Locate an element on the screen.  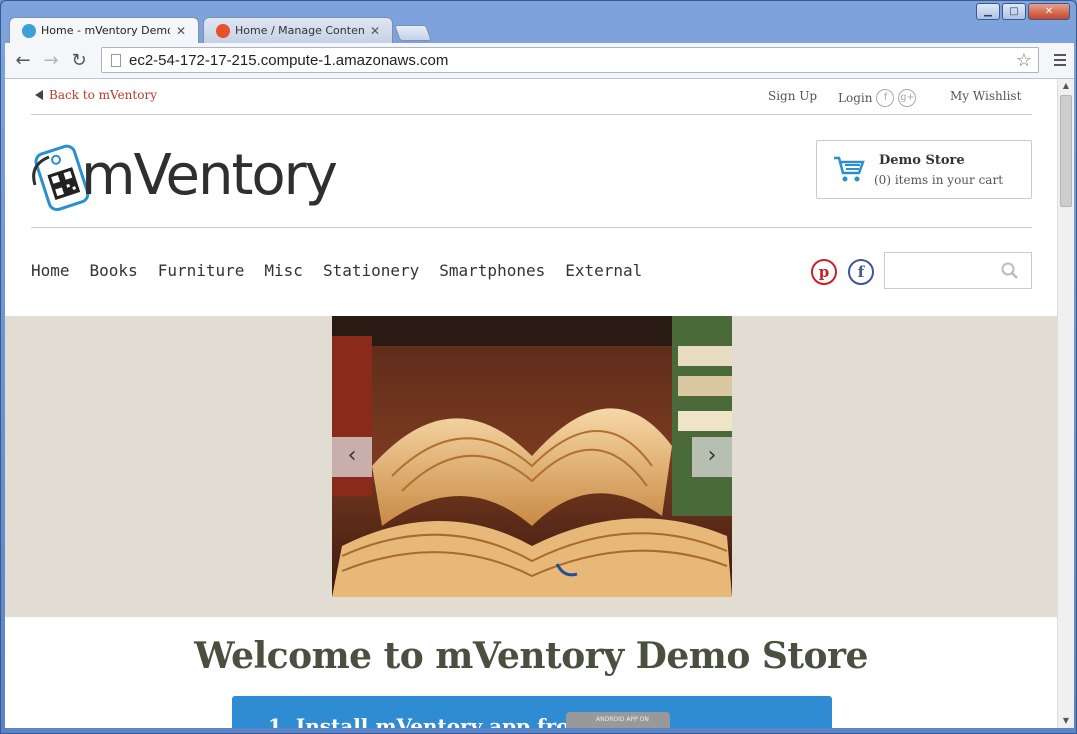
login-link: Login is located at coordinates (855, 98).